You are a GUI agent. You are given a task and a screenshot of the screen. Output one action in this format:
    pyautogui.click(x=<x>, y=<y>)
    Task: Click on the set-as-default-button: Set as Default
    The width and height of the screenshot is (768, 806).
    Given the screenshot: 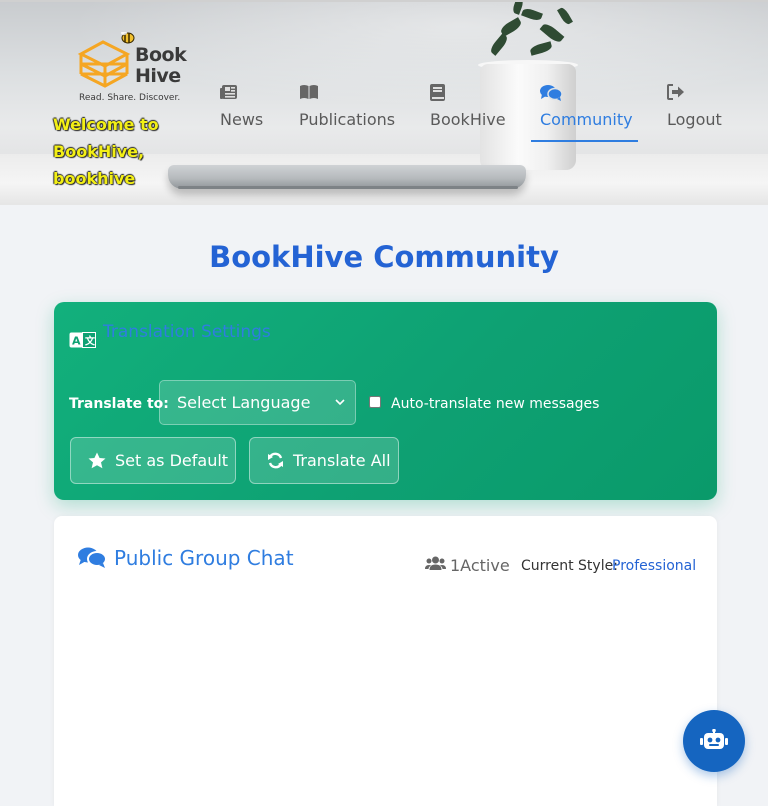 What is the action you would take?
    pyautogui.click(x=153, y=460)
    